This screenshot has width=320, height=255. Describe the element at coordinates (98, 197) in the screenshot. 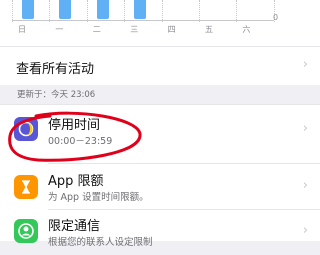

I see `app-limits-subtitle: 为 App 设置时间限额。` at that location.